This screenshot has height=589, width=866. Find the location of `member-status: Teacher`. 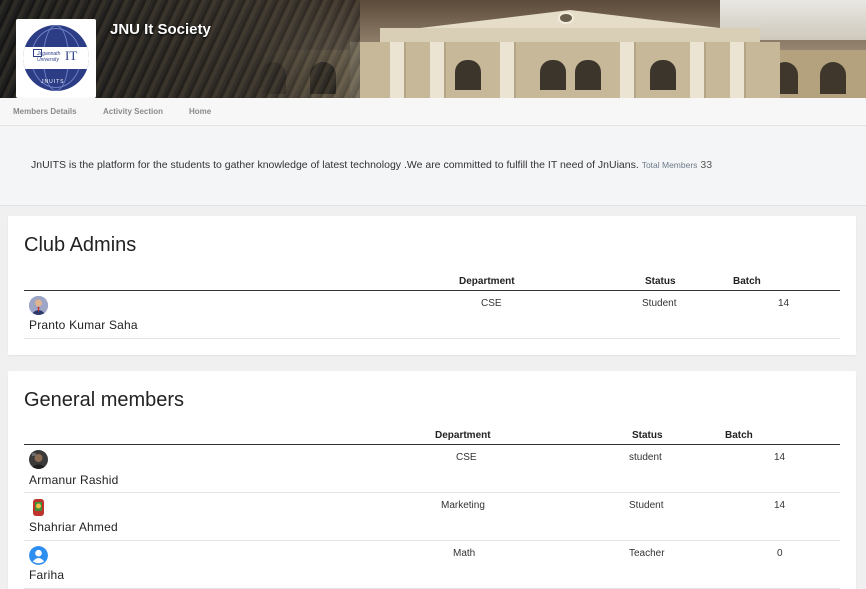

member-status: Teacher is located at coordinates (647, 553).